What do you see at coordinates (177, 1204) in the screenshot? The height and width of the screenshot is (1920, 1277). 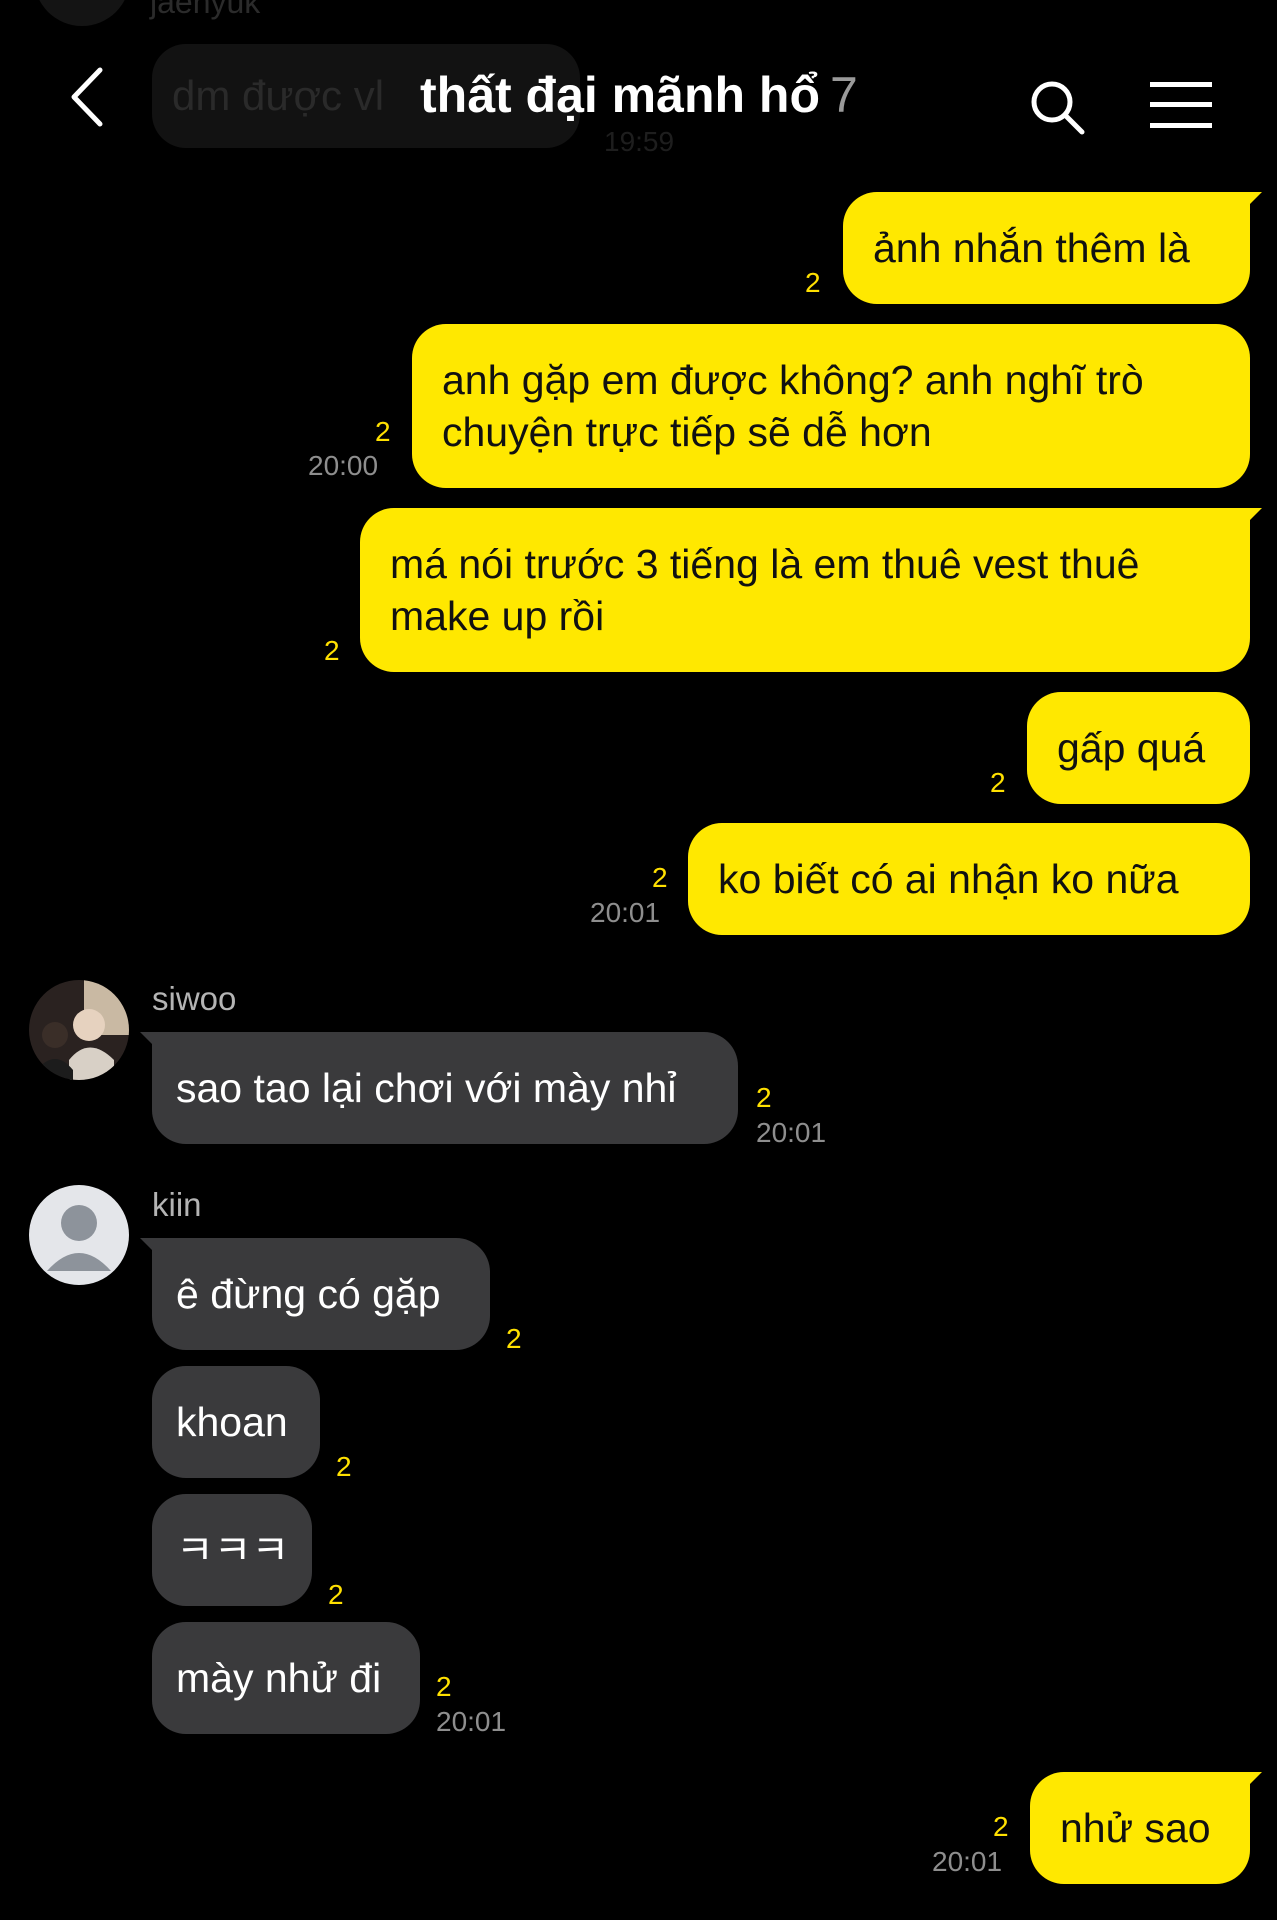 I see `sender-name: kiin` at bounding box center [177, 1204].